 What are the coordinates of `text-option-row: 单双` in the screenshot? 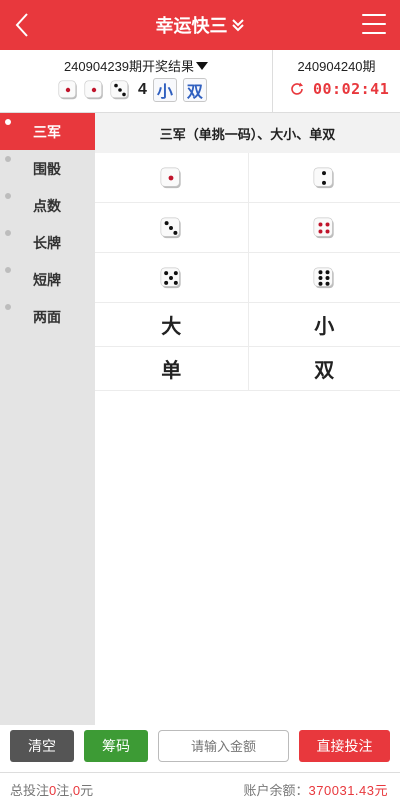 It's located at (247, 369).